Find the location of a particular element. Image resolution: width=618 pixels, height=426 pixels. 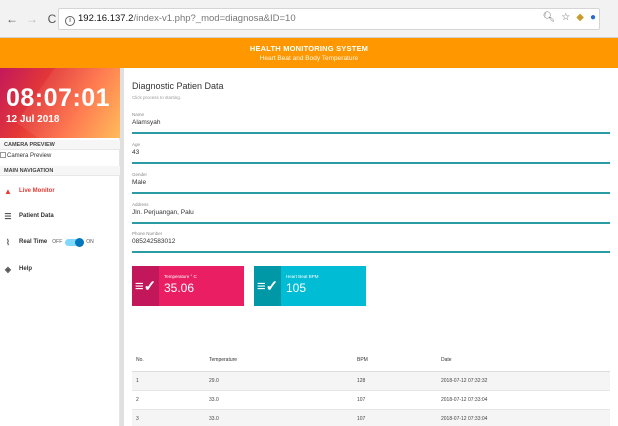

clock-date: 12 Jul 2018 is located at coordinates (33, 119).